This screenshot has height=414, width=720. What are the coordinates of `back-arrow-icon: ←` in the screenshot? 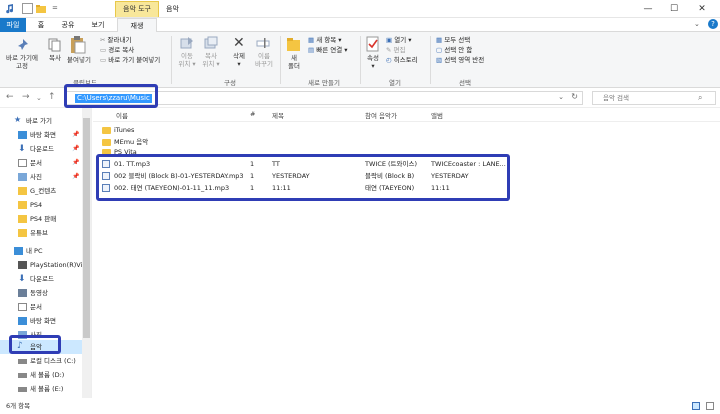 It's located at (10, 97).